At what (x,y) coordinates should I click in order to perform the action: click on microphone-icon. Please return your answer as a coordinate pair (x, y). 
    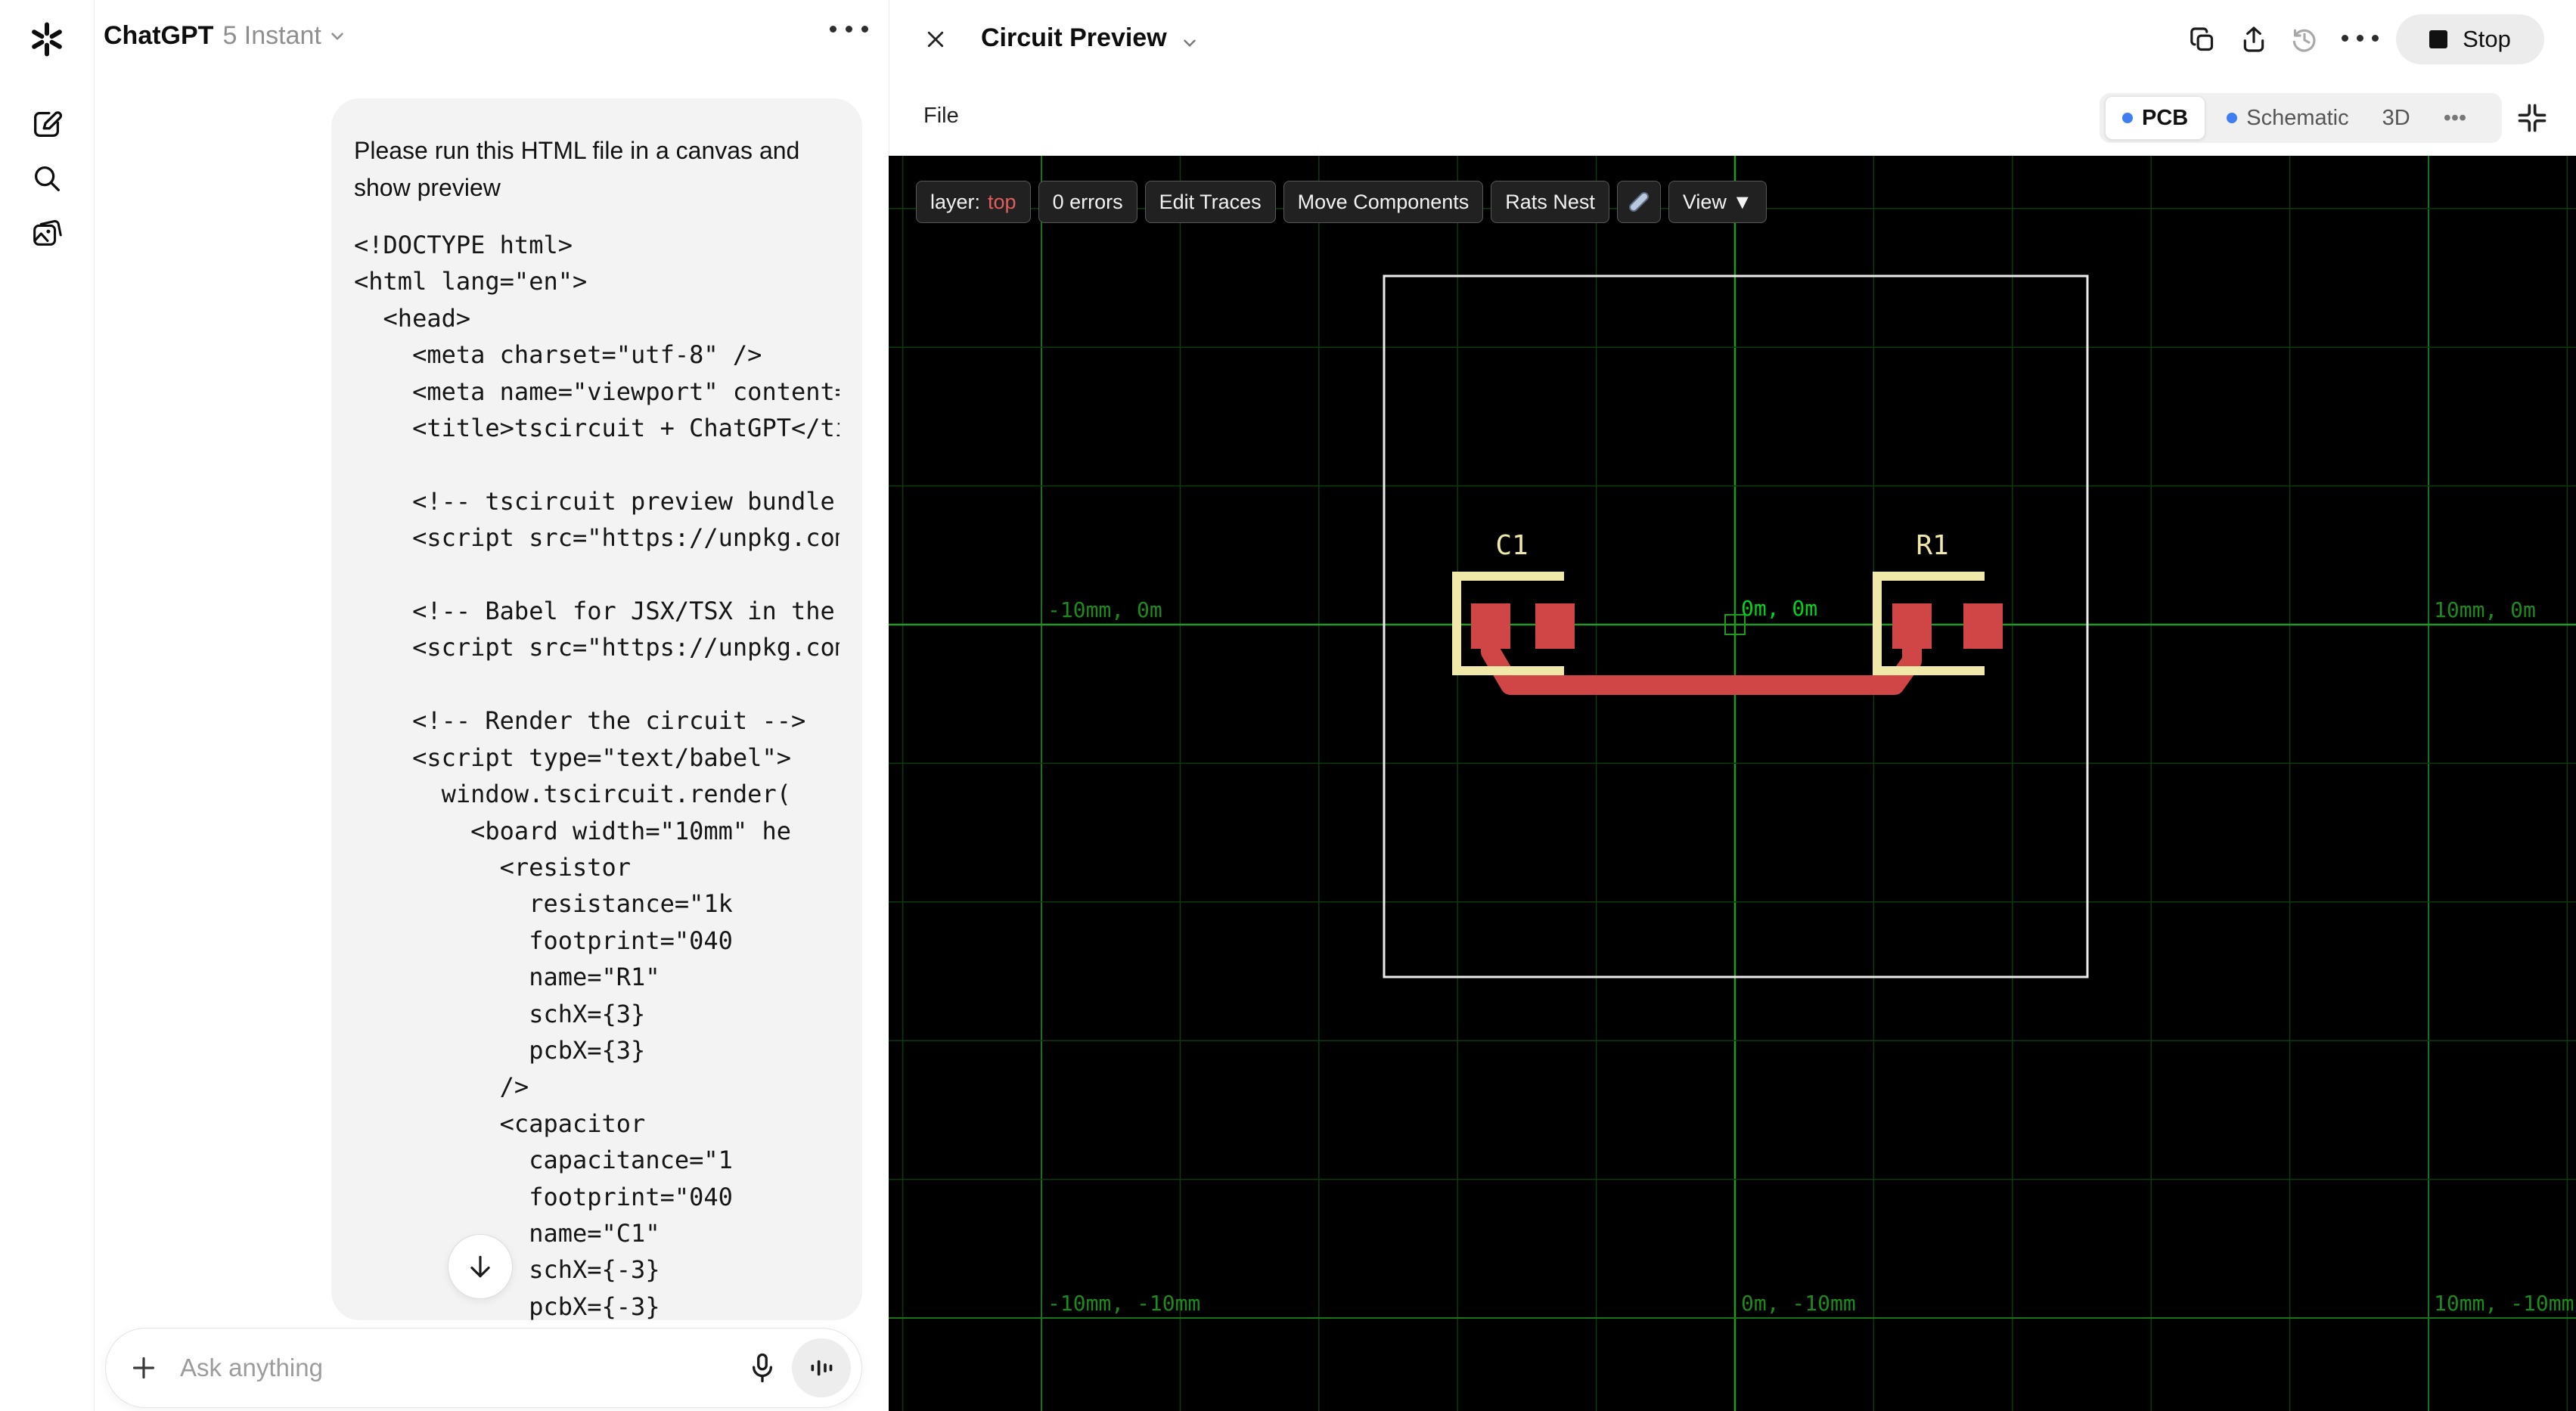
    Looking at the image, I should click on (762, 1368).